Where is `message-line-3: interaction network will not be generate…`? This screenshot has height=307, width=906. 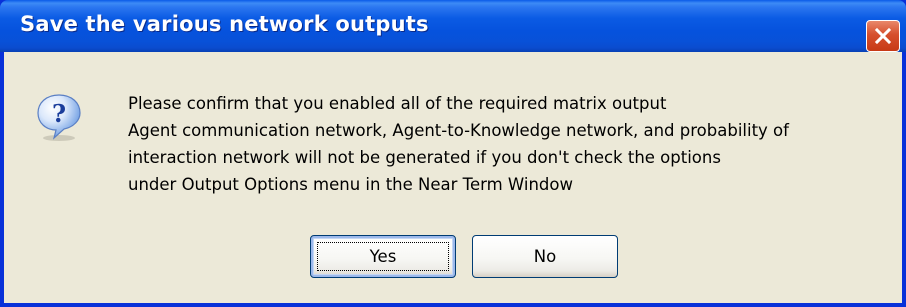 message-line-3: interaction network will not be generate… is located at coordinates (424, 157).